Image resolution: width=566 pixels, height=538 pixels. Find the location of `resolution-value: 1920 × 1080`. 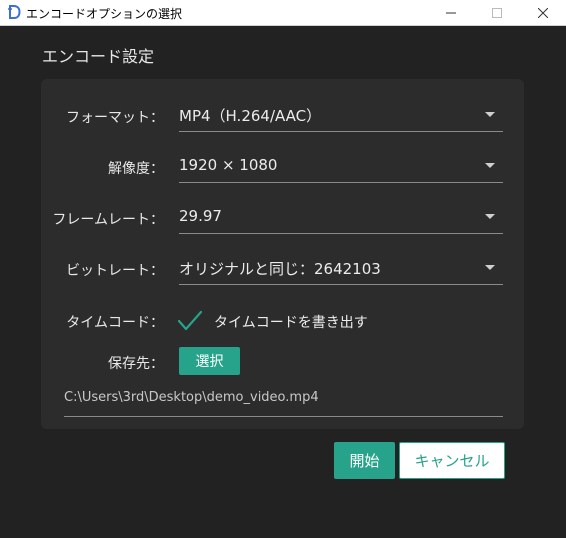

resolution-value: 1920 × 1080 is located at coordinates (228, 165).